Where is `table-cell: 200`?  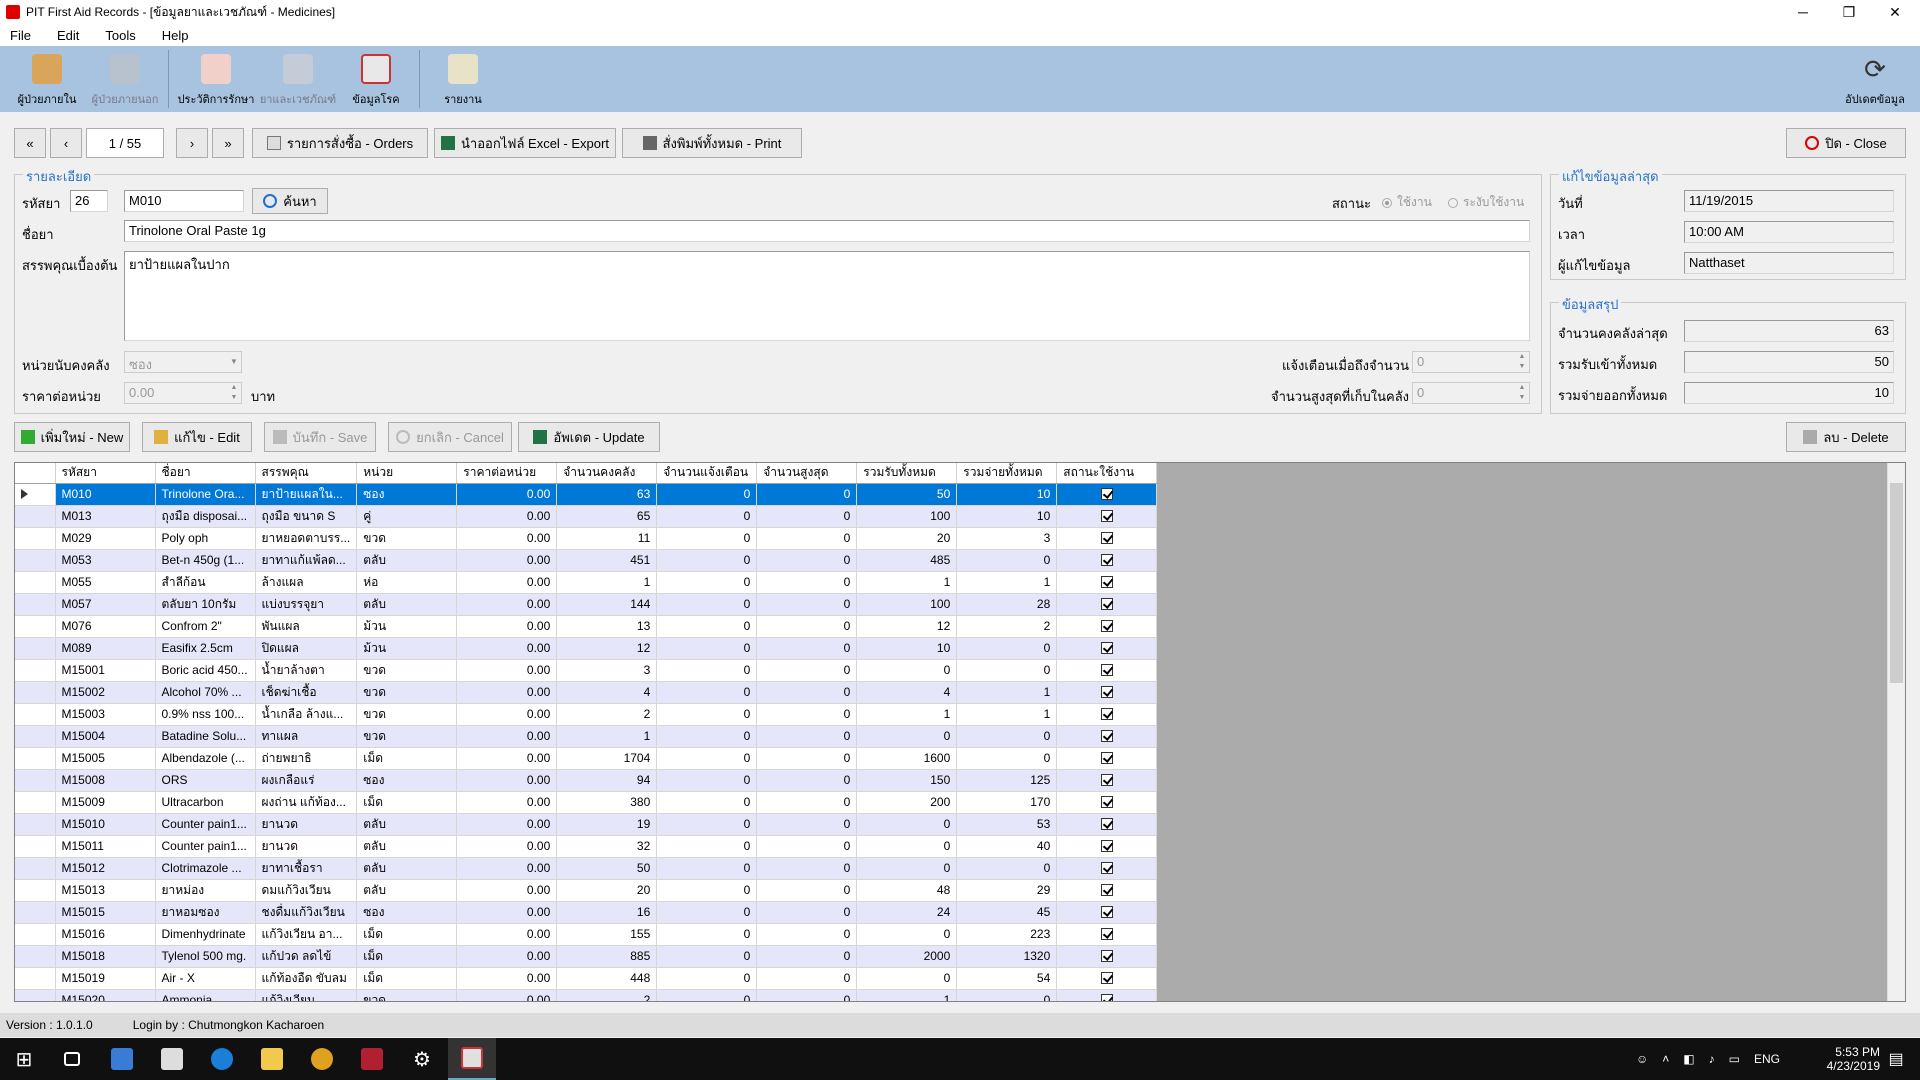 table-cell: 200 is located at coordinates (907, 802).